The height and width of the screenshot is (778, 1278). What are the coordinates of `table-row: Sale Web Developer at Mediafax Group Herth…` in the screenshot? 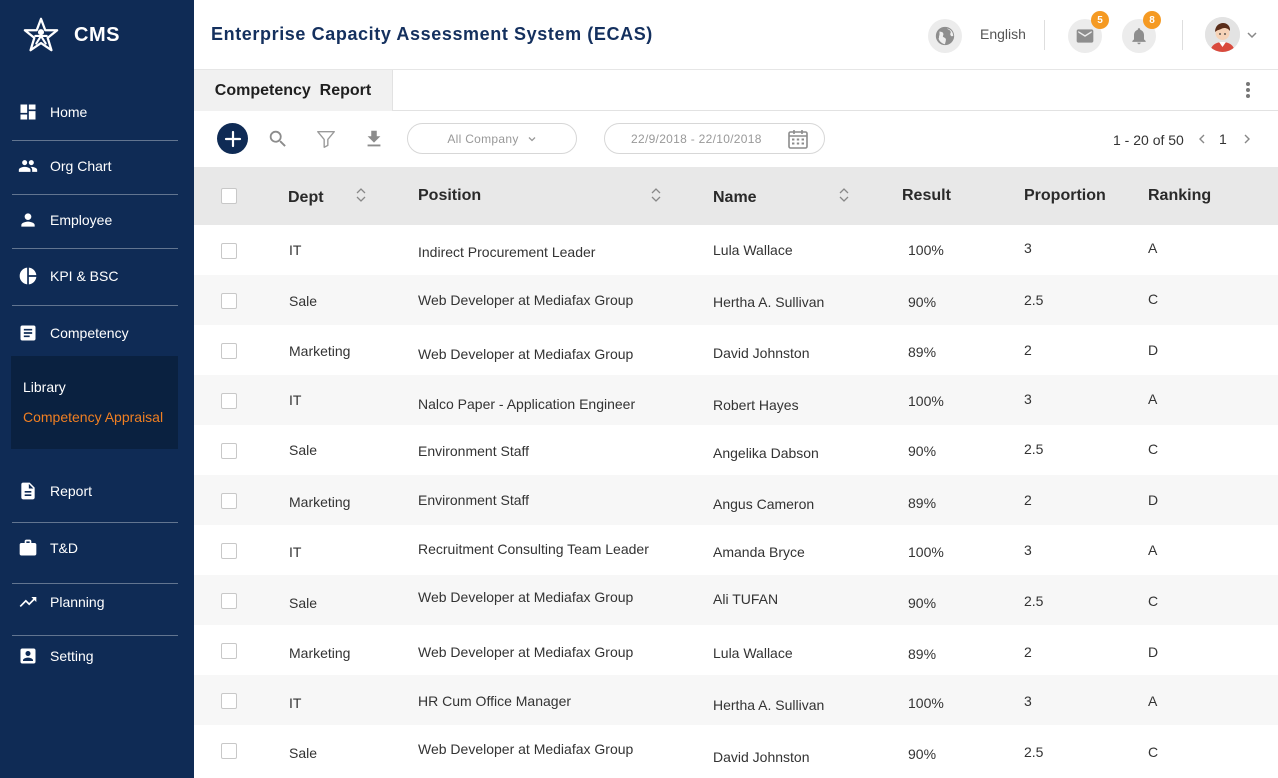 It's located at (736, 300).